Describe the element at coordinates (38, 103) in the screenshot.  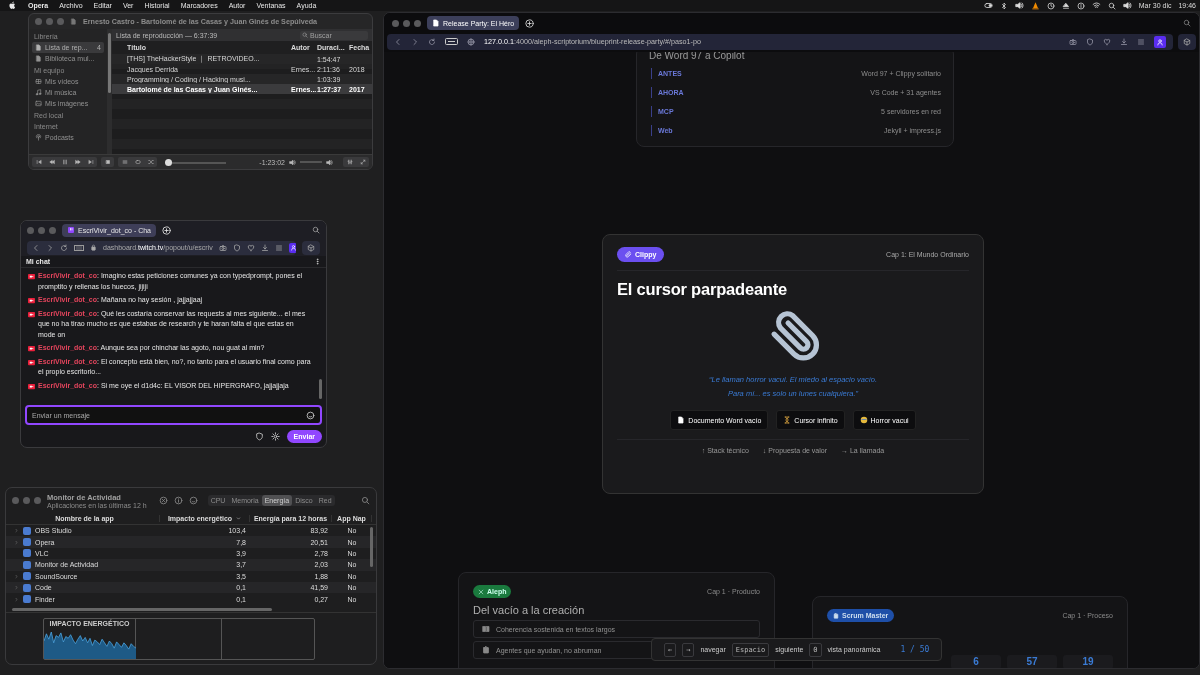
I see `image-icon` at that location.